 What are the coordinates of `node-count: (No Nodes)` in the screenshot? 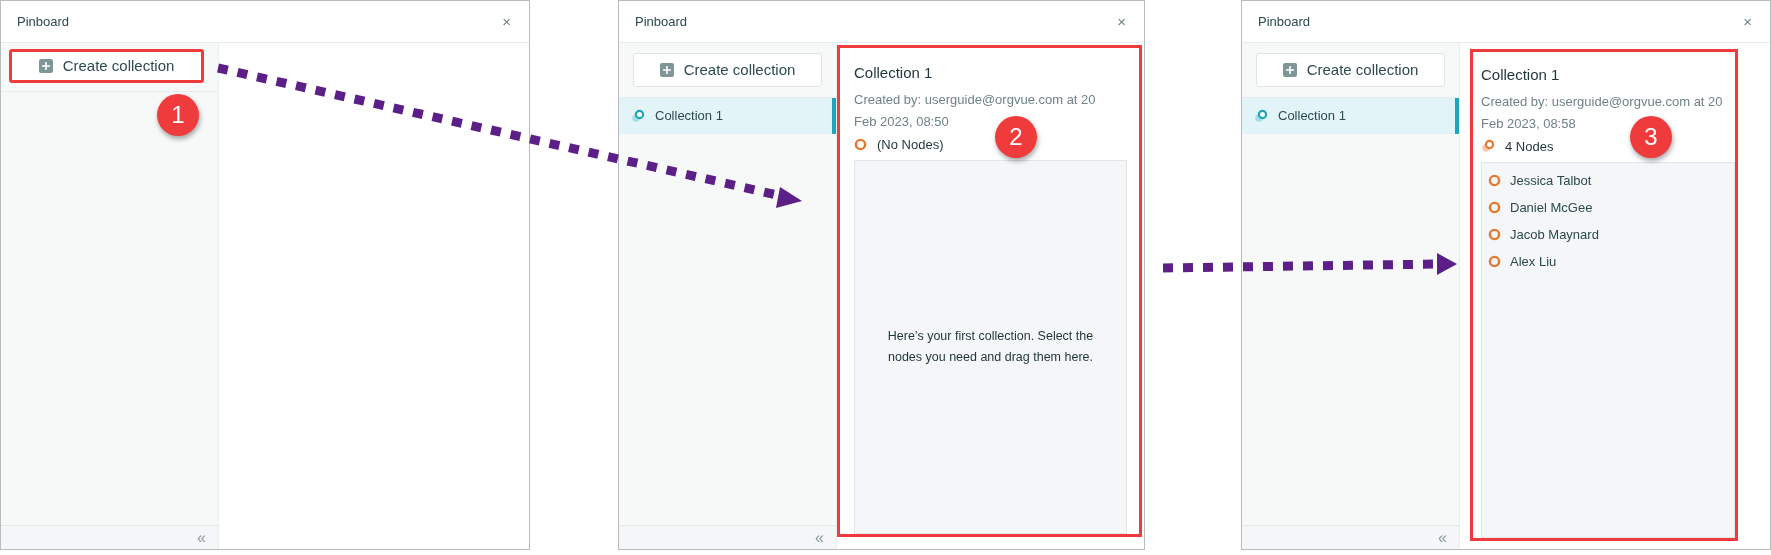 It's located at (910, 144).